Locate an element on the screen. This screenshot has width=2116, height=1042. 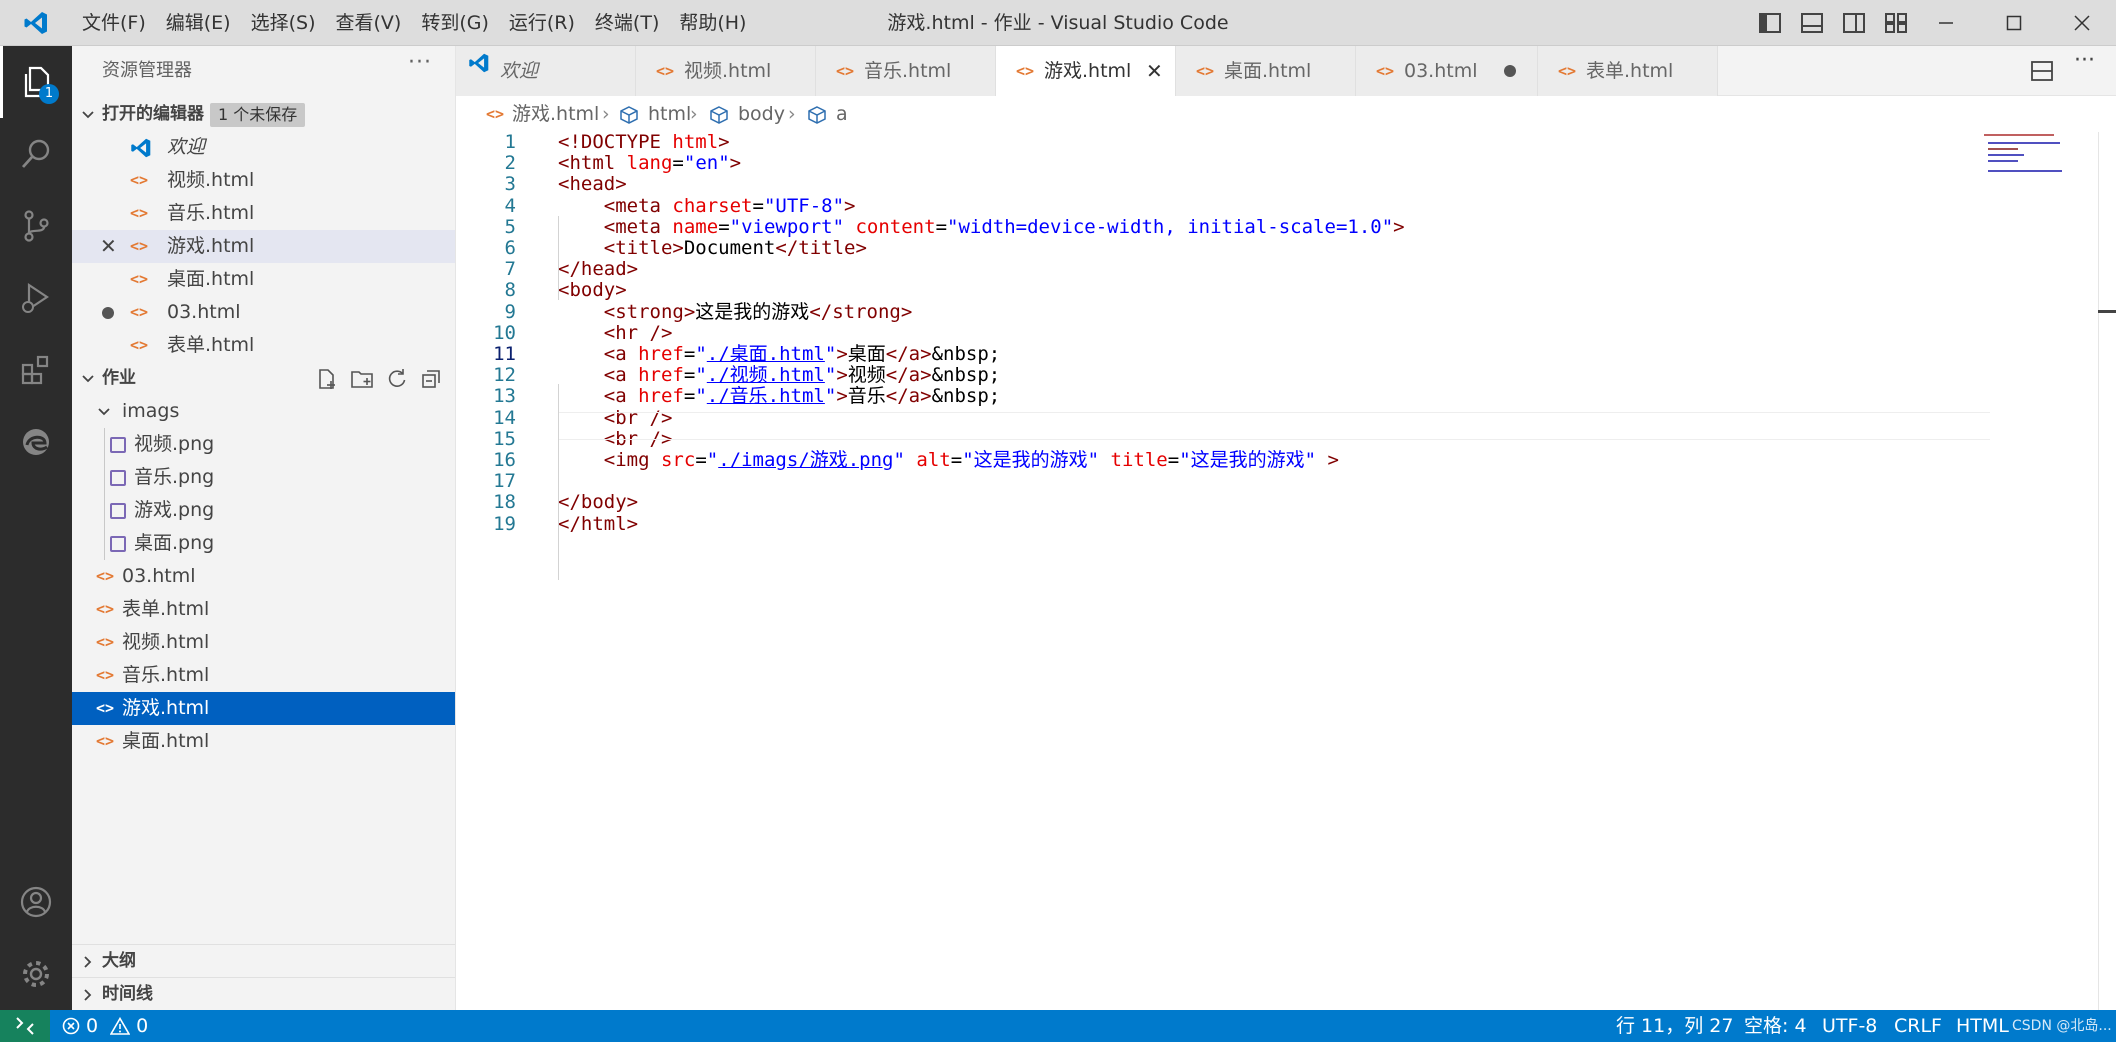
code-line: </html> is located at coordinates (598, 524).